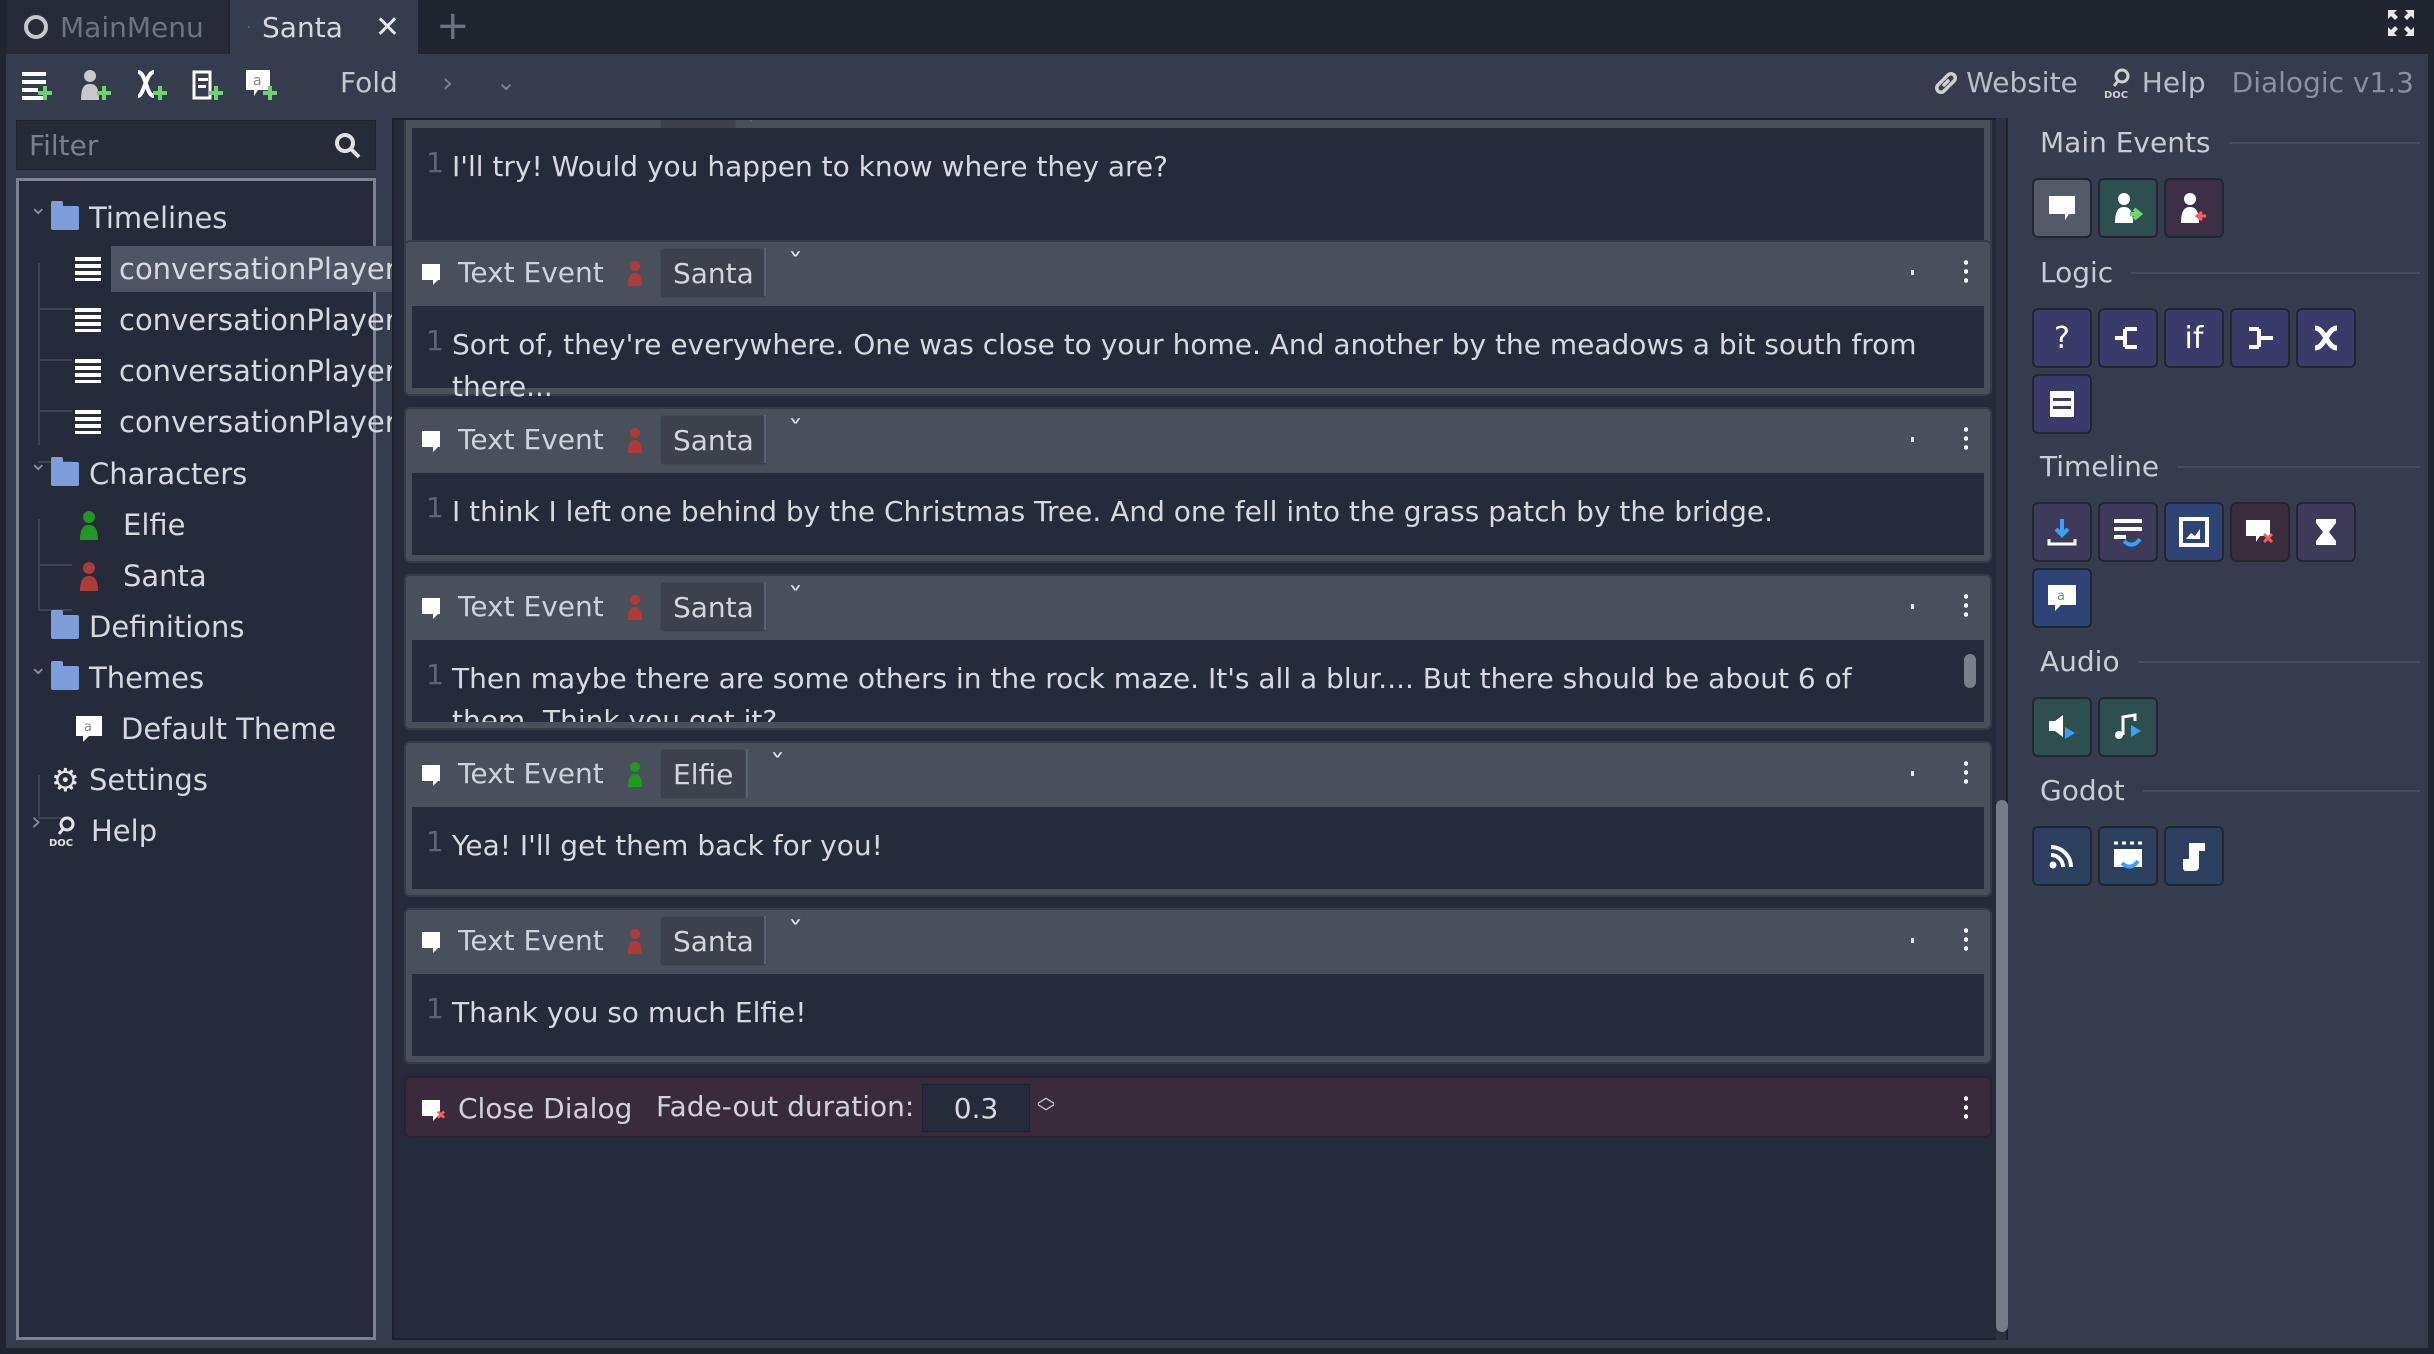  Describe the element at coordinates (2194, 532) in the screenshot. I see `background-image-button` at that location.